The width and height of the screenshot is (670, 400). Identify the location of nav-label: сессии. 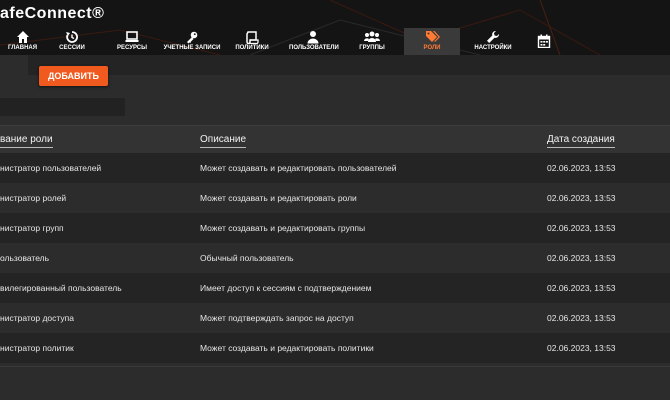
(72, 48).